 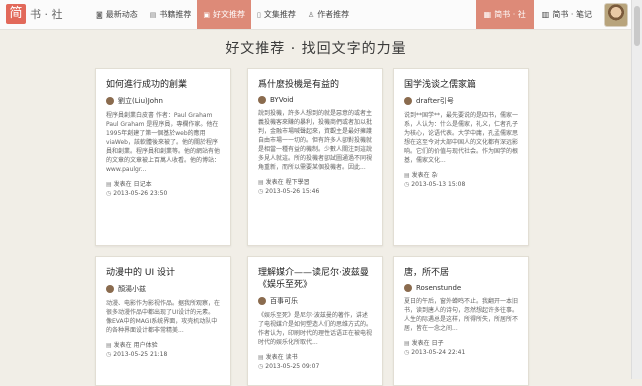 What do you see at coordinates (140, 354) in the screenshot?
I see `date-label: 2013-05-25 21:18` at bounding box center [140, 354].